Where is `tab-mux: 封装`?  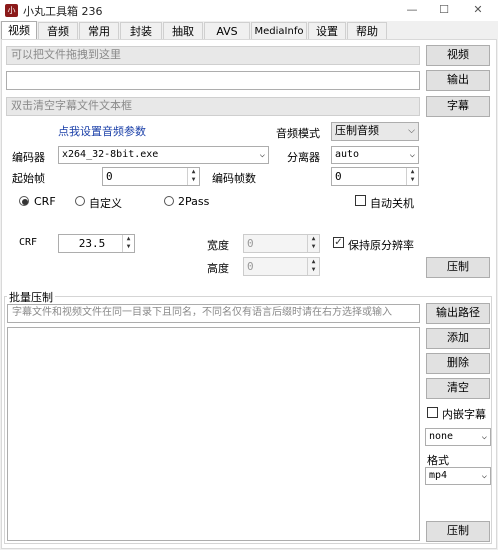
tab-mux: 封装 is located at coordinates (141, 30).